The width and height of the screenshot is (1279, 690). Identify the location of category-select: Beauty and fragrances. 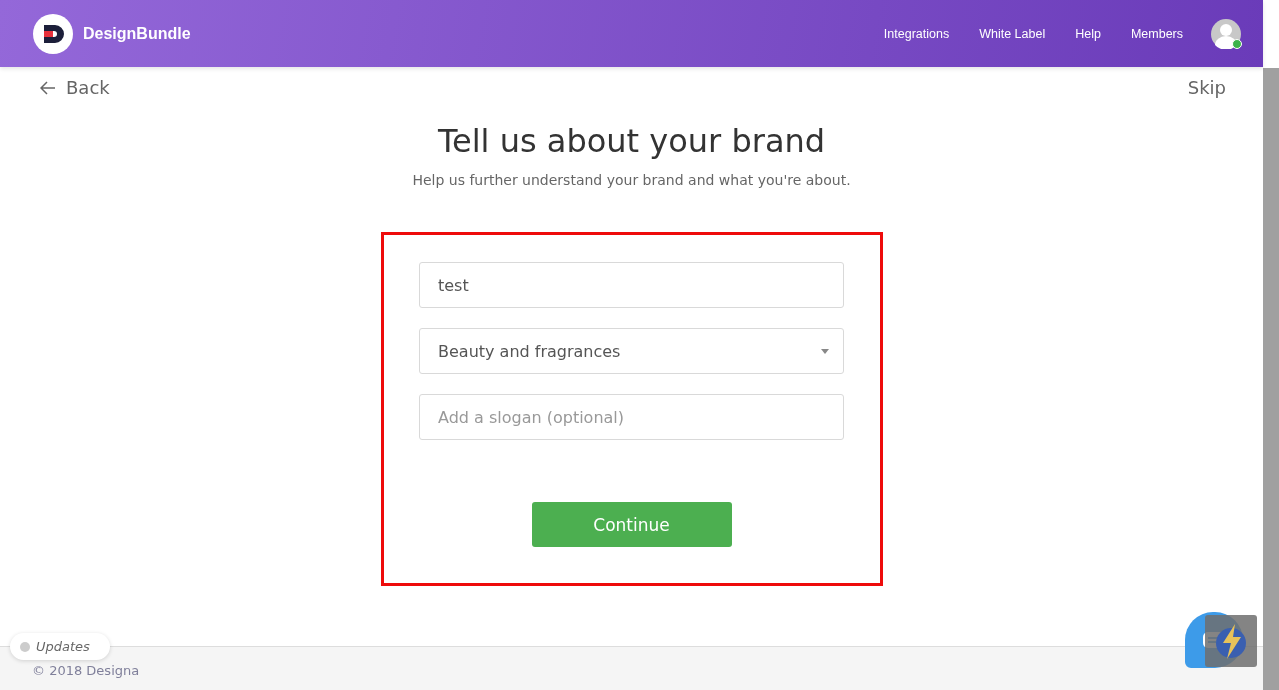
(631, 351).